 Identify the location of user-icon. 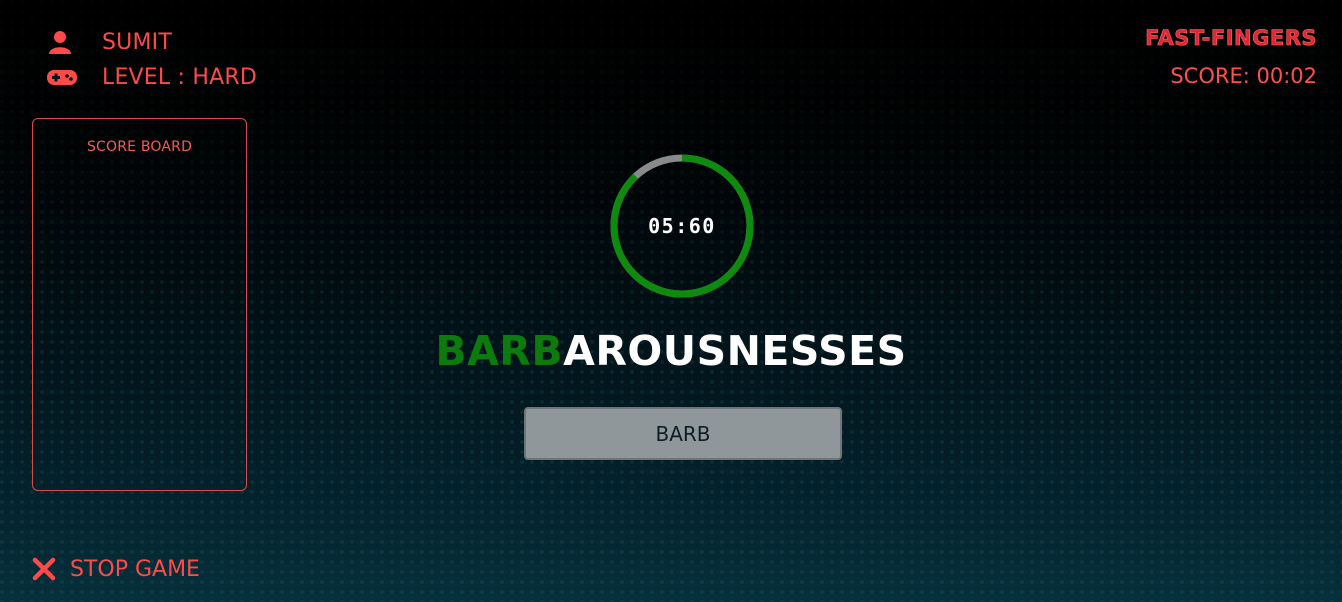
(62, 42).